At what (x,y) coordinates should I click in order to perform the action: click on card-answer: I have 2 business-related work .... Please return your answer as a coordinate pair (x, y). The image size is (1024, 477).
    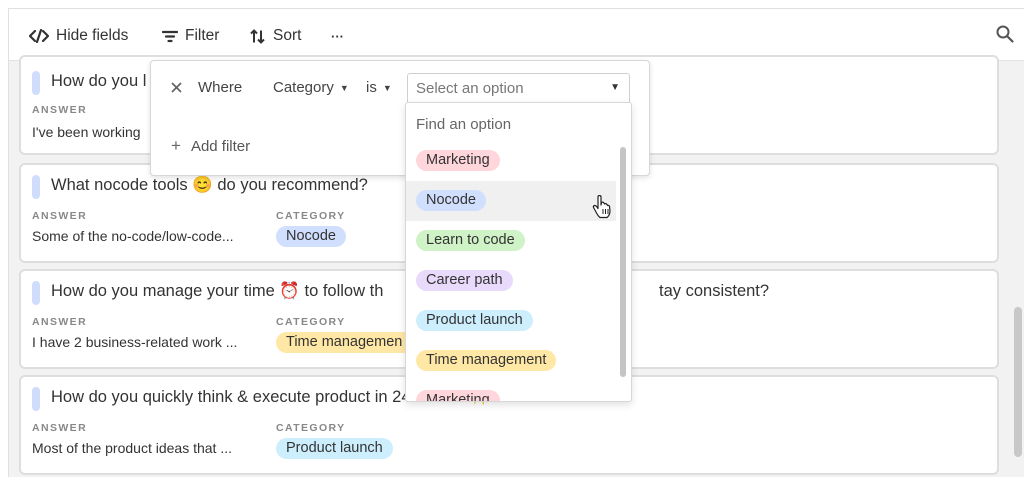
    Looking at the image, I should click on (135, 342).